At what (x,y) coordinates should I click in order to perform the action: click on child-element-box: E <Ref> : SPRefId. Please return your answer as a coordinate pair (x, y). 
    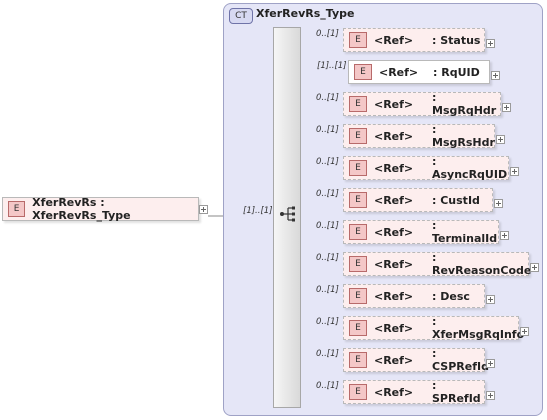
    Looking at the image, I should click on (414, 392).